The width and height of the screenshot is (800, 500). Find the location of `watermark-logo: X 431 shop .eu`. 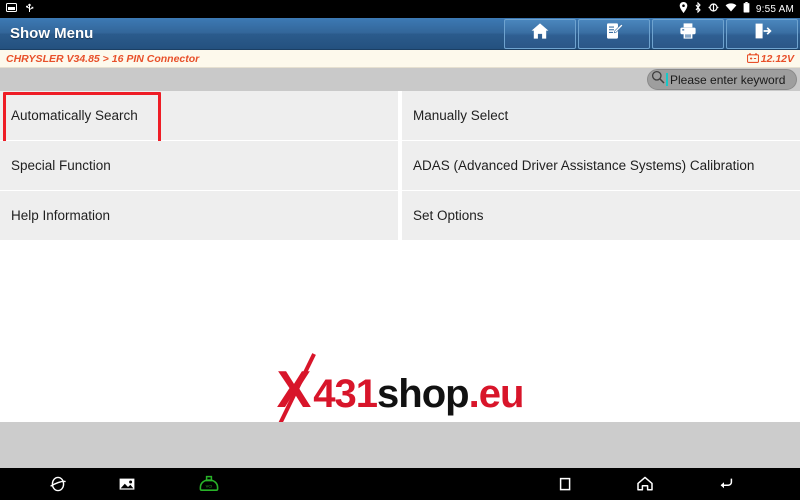

watermark-logo: X 431 shop .eu is located at coordinates (400, 389).